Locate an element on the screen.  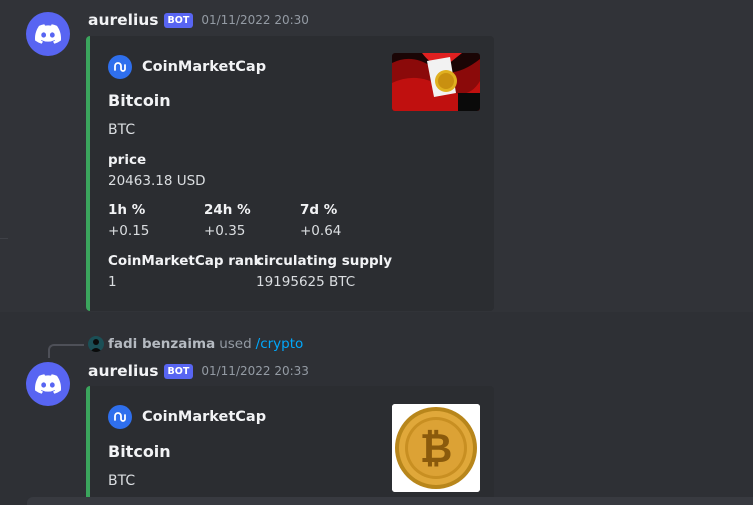
message-header: aurelius BOT 01/11/2022 20:33 is located at coordinates (198, 371).